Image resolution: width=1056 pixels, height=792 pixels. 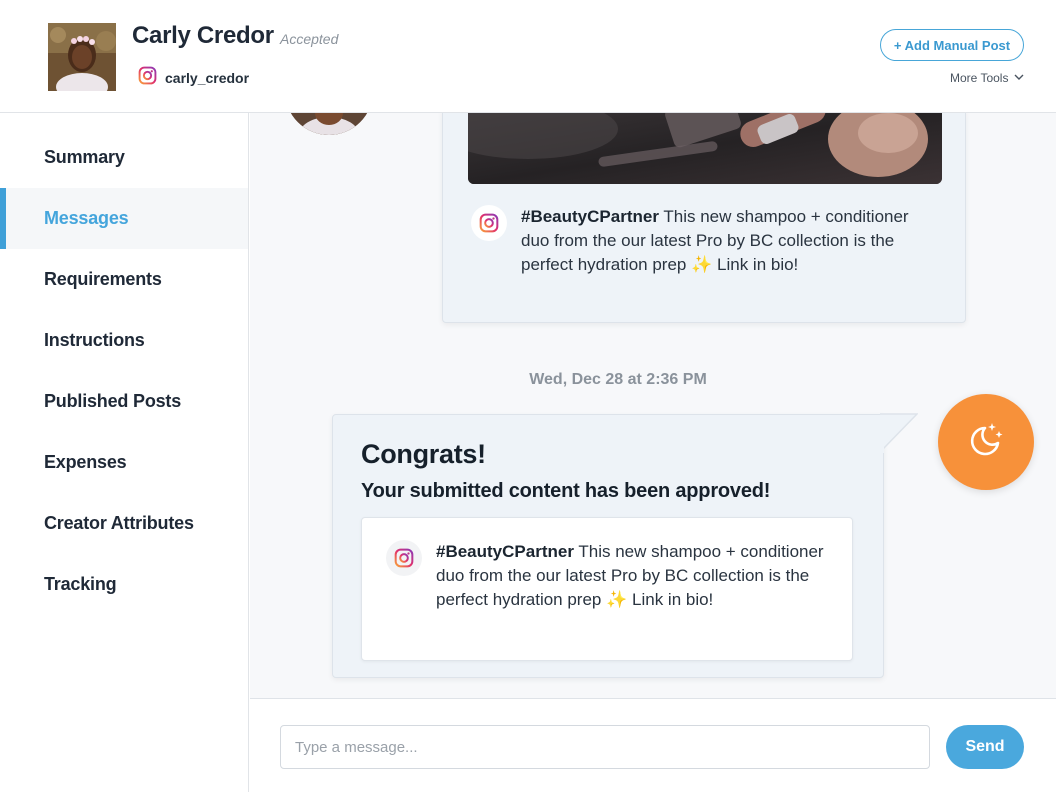 What do you see at coordinates (423, 454) in the screenshot?
I see `message-title: Congrats!` at bounding box center [423, 454].